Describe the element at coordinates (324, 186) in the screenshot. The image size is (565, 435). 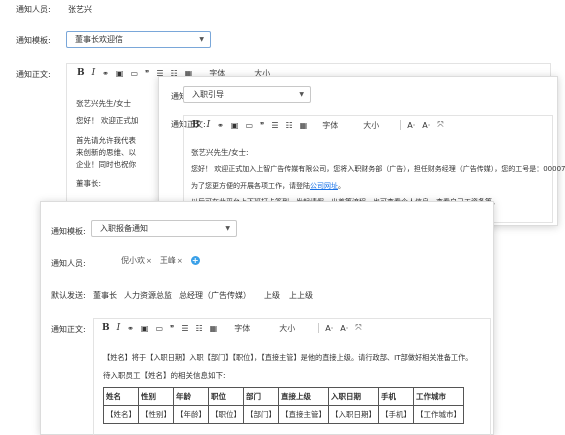
I see `company-link: 公司网址` at that location.